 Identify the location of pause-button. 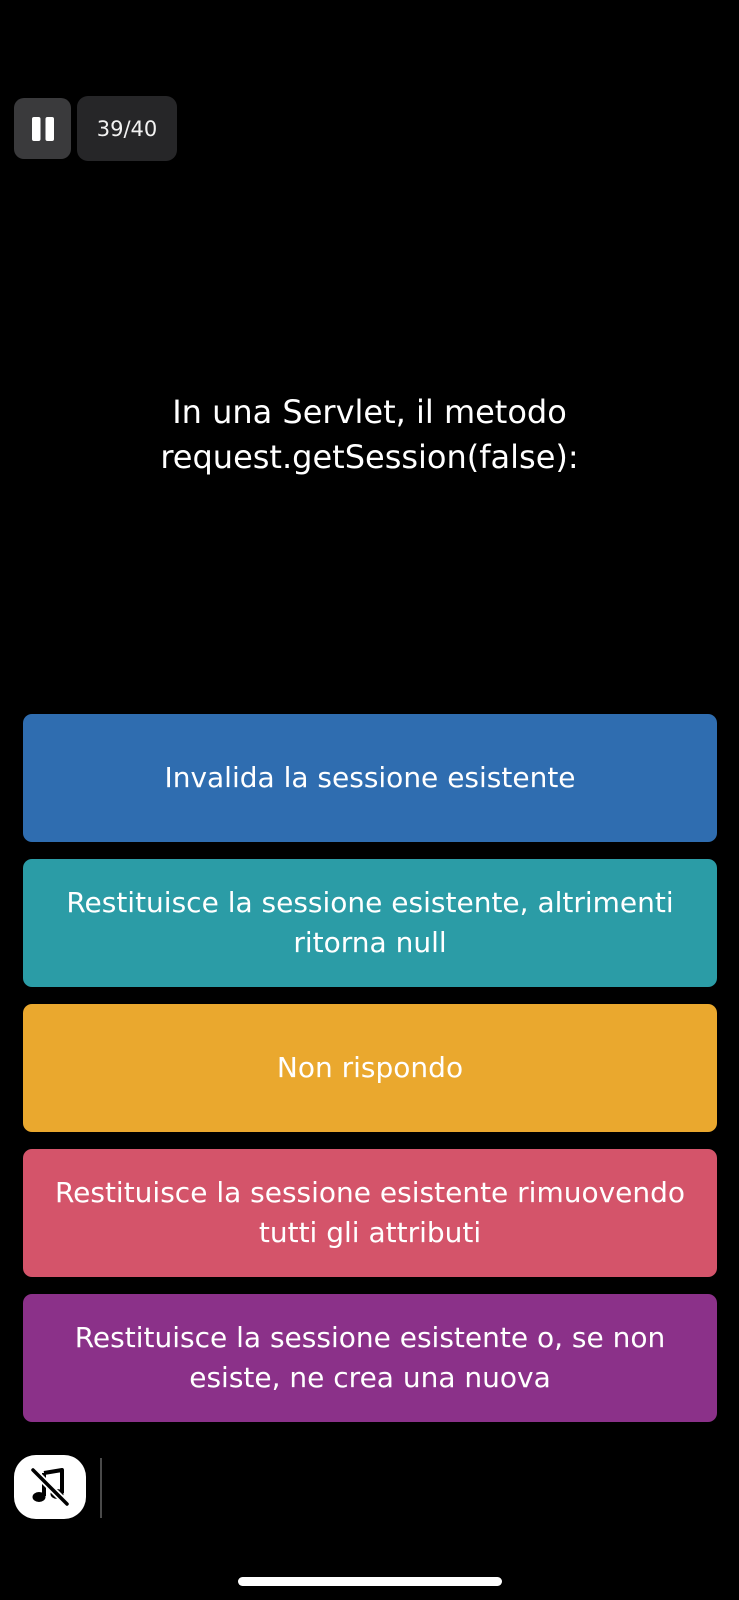
(42, 128).